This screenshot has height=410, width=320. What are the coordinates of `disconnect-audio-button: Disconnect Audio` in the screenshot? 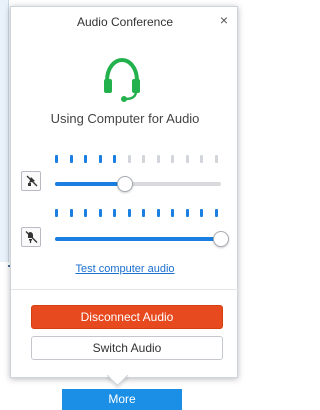 It's located at (127, 317).